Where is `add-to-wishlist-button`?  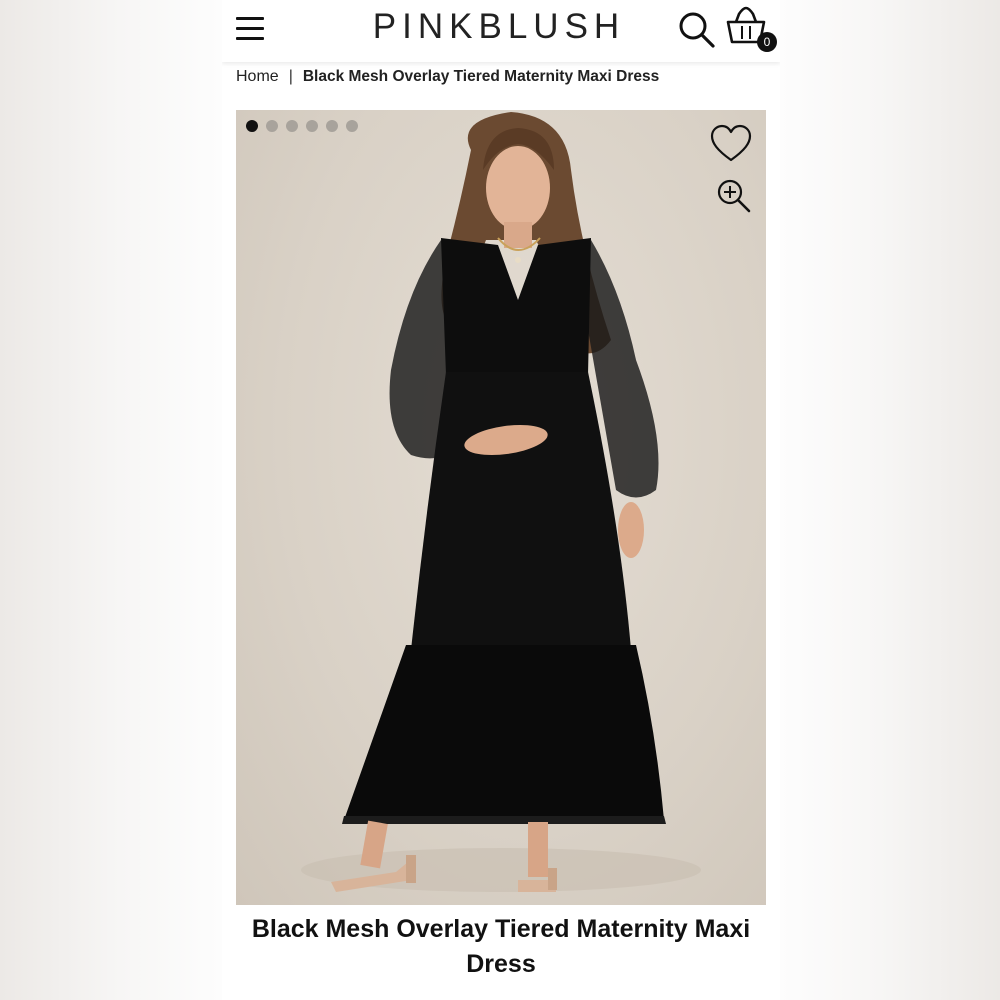 add-to-wishlist-button is located at coordinates (731, 144).